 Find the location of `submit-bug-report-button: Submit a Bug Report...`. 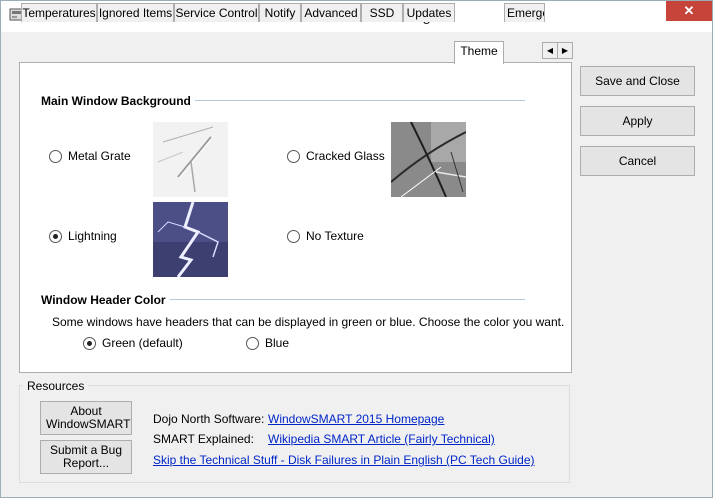

submit-bug-report-button: Submit a Bug Report... is located at coordinates (86, 457).